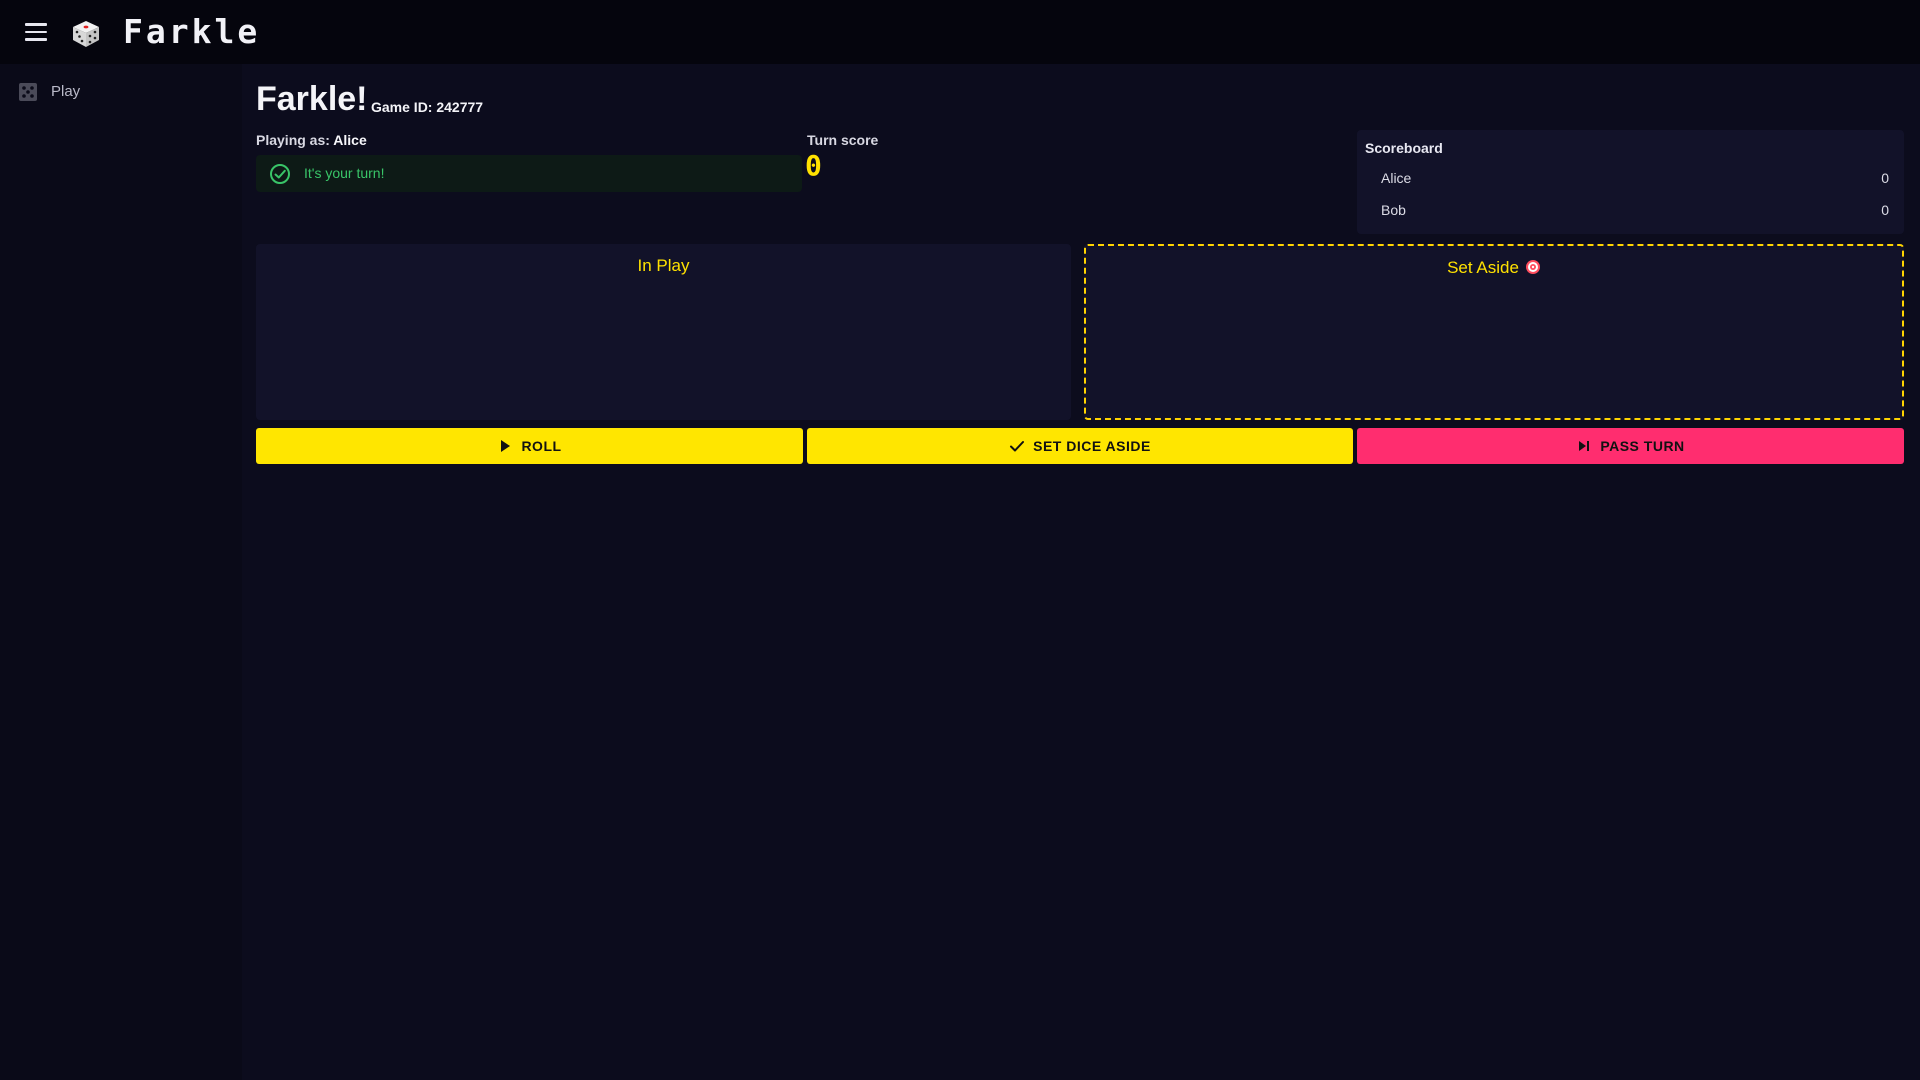 The width and height of the screenshot is (1920, 1080). I want to click on turn-status-alert: It's your turn!, so click(529, 173).